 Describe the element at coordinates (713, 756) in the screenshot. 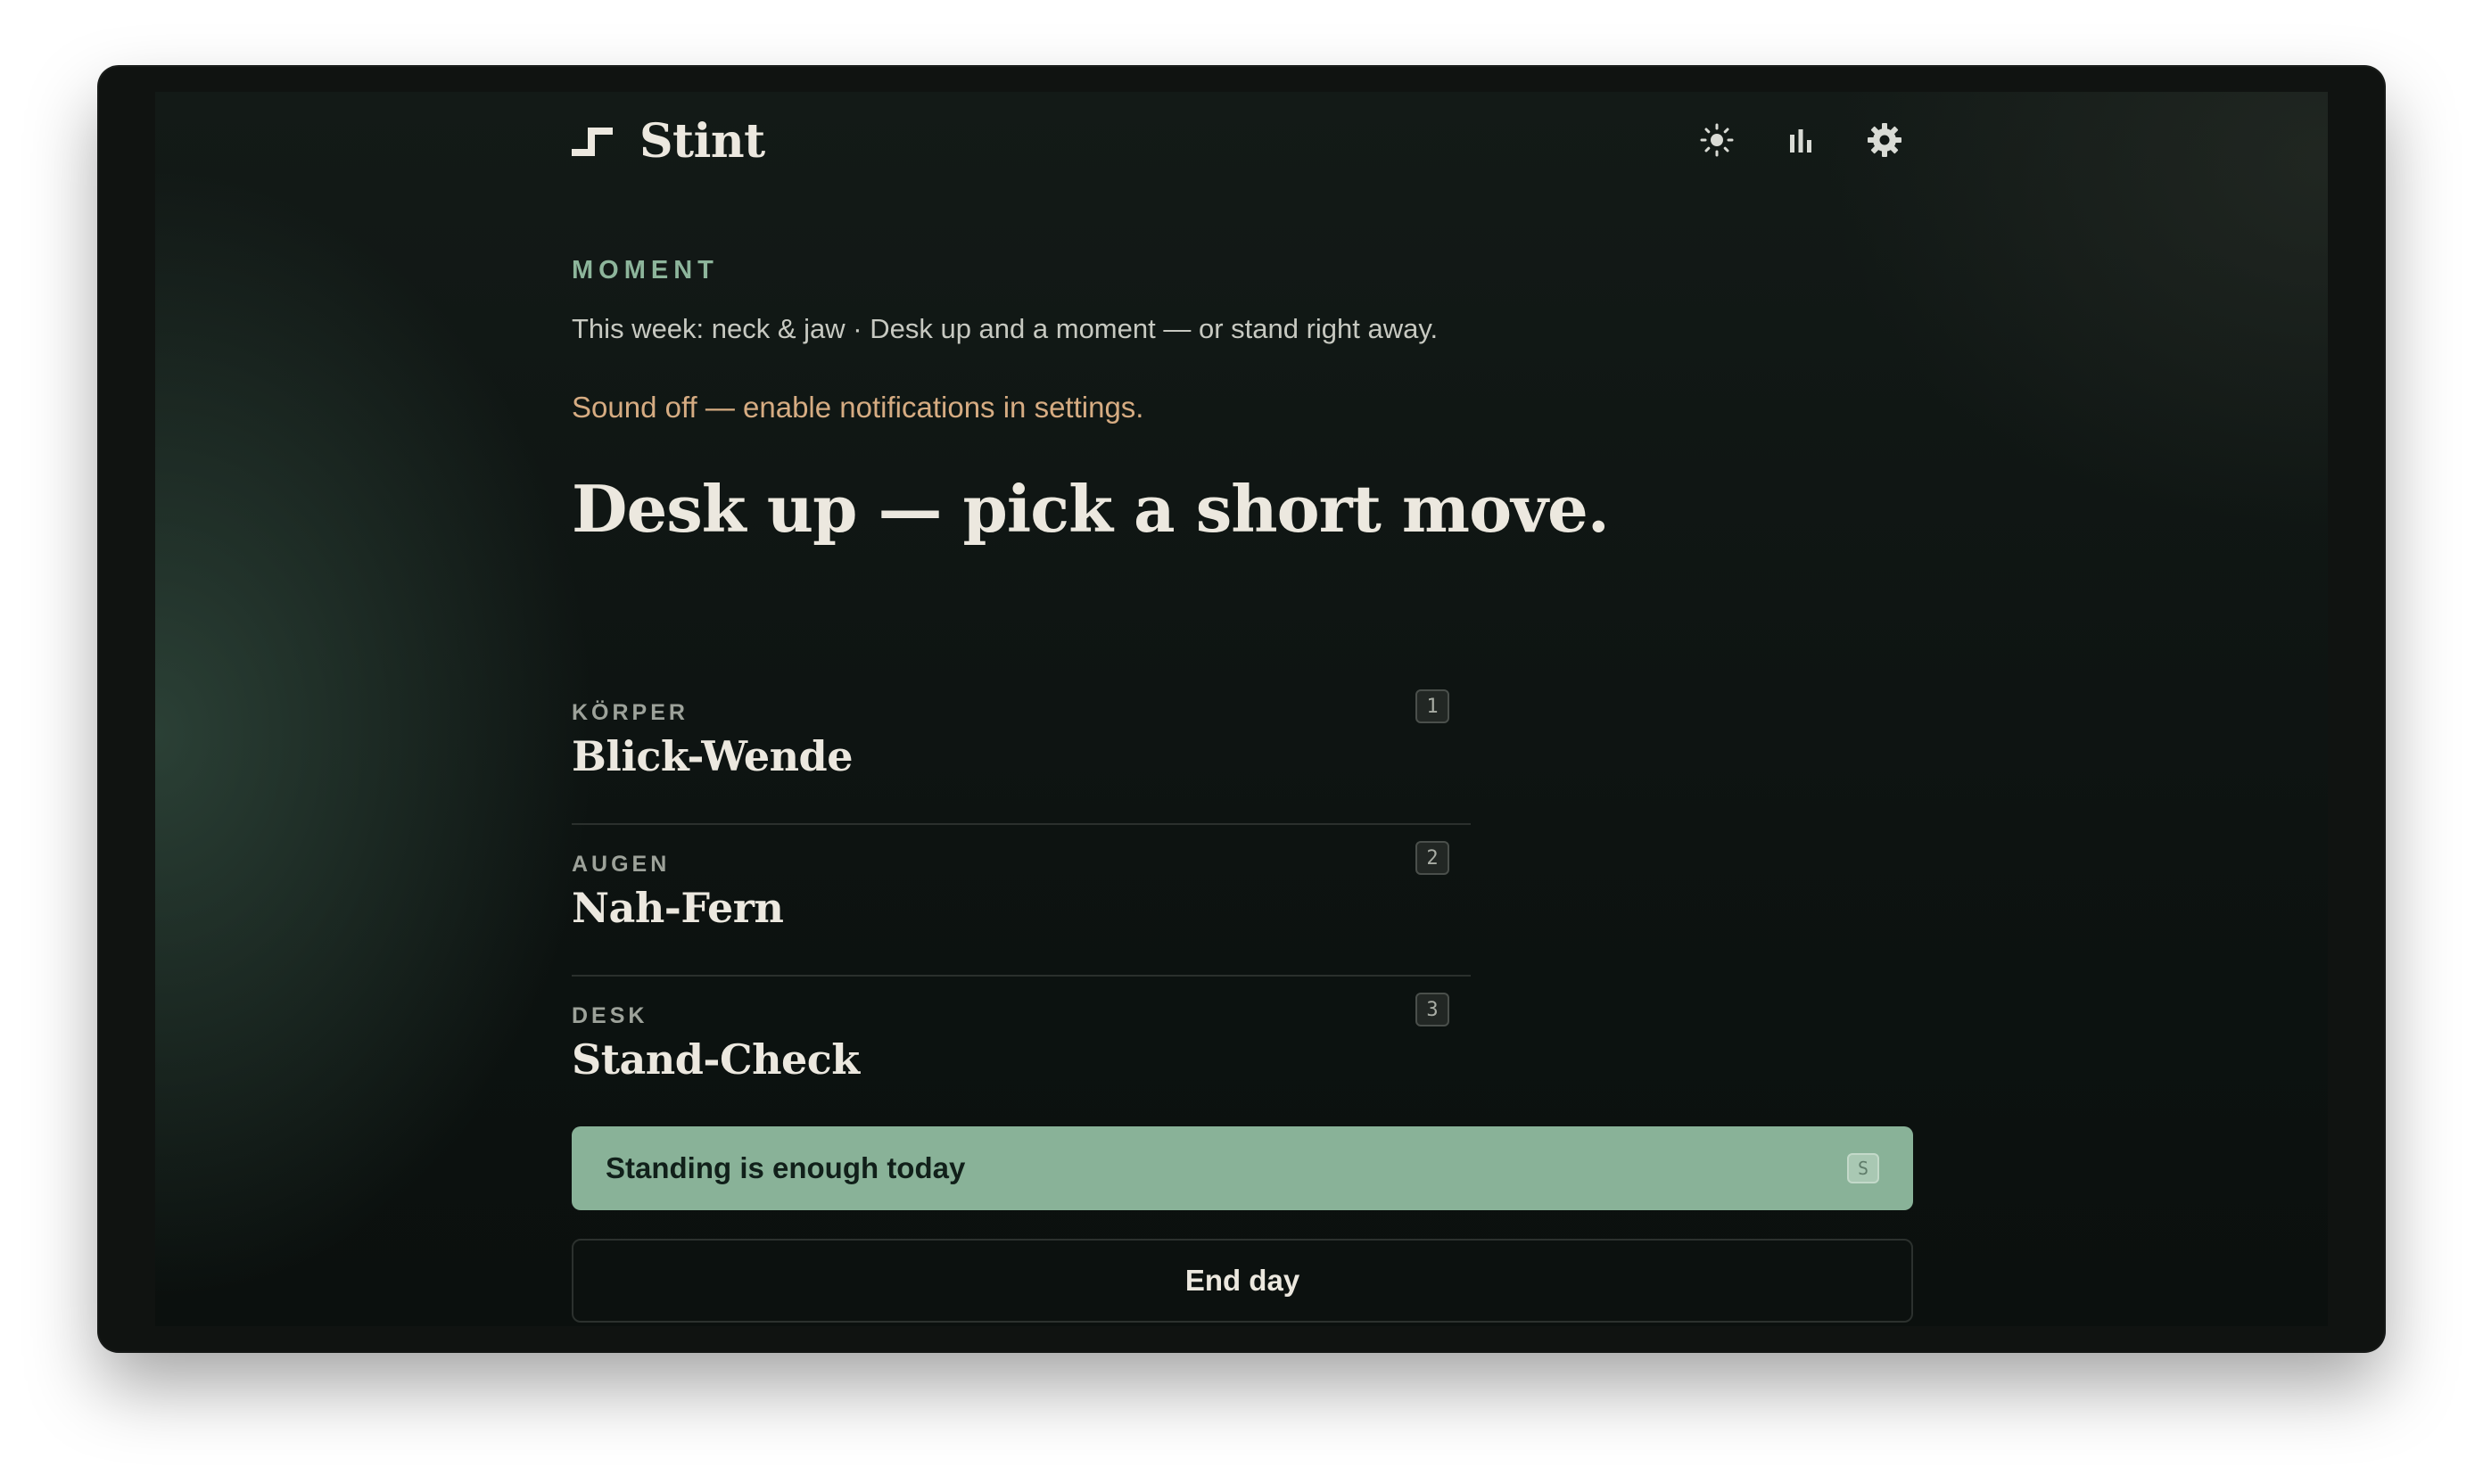

I see `move-title: Blick-Wende` at that location.